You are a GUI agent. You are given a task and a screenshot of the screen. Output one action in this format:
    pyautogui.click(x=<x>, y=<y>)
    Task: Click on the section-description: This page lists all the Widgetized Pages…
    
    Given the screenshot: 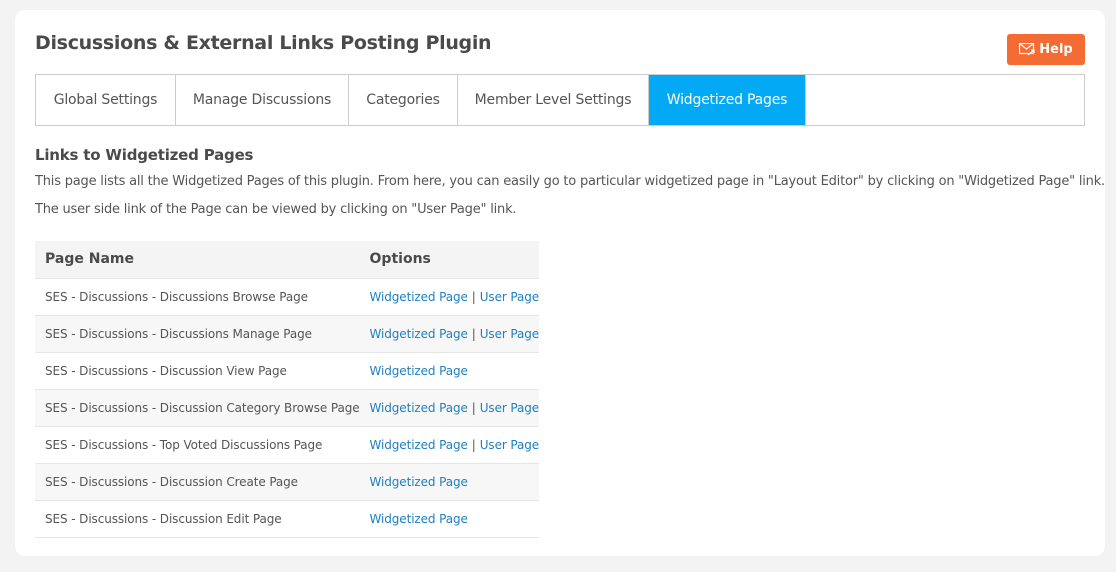 What is the action you would take?
    pyautogui.click(x=570, y=181)
    